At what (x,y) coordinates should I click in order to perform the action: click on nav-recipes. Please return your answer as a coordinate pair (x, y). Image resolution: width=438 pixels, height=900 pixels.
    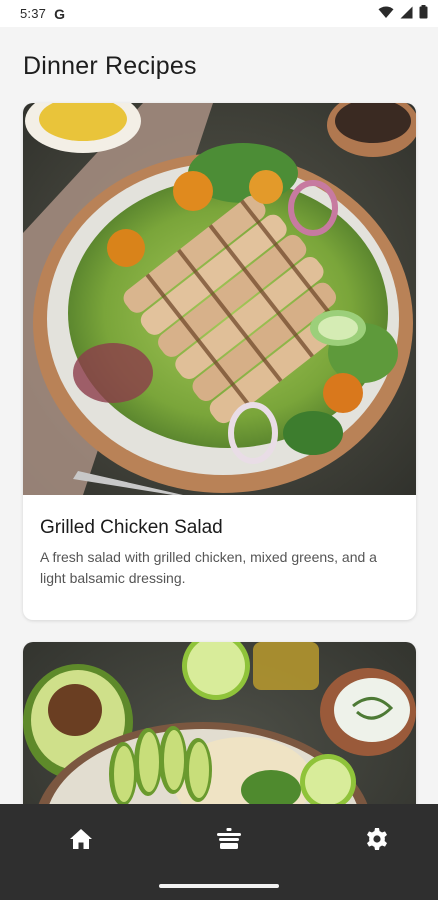
    Looking at the image, I should click on (229, 839).